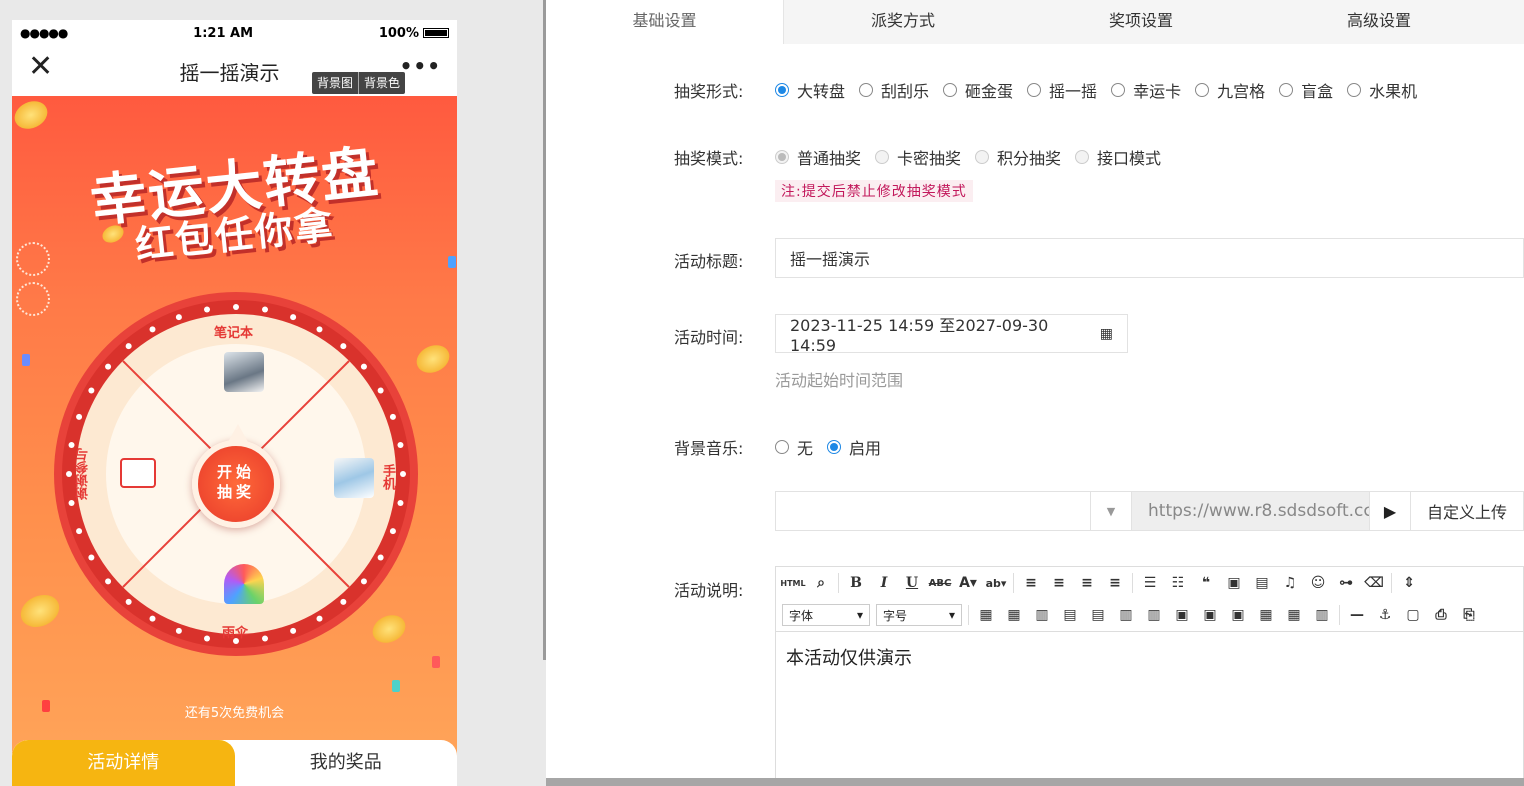 This screenshot has width=1524, height=786. Describe the element at coordinates (1234, 583) in the screenshot. I see `image-icon: ▣` at that location.